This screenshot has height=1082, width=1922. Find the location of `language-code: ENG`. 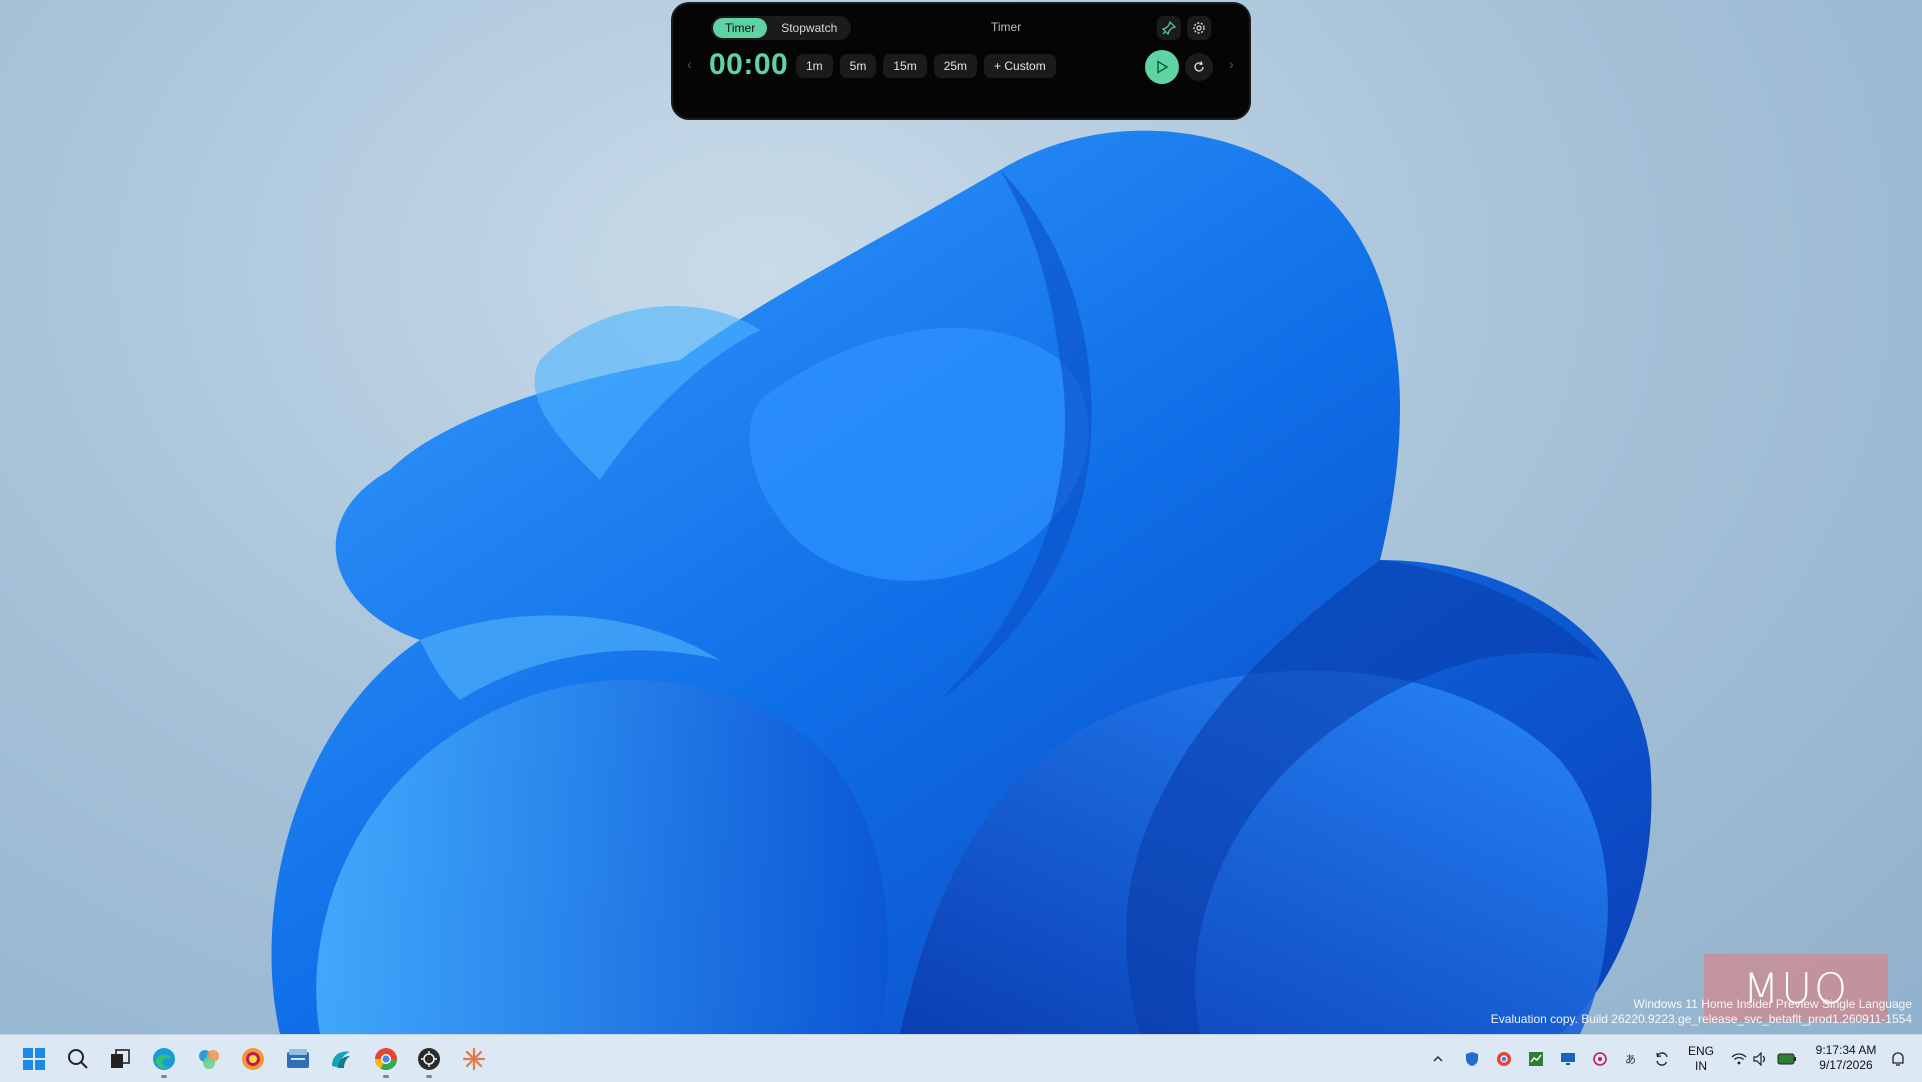

language-code: ENG is located at coordinates (1700, 1051).